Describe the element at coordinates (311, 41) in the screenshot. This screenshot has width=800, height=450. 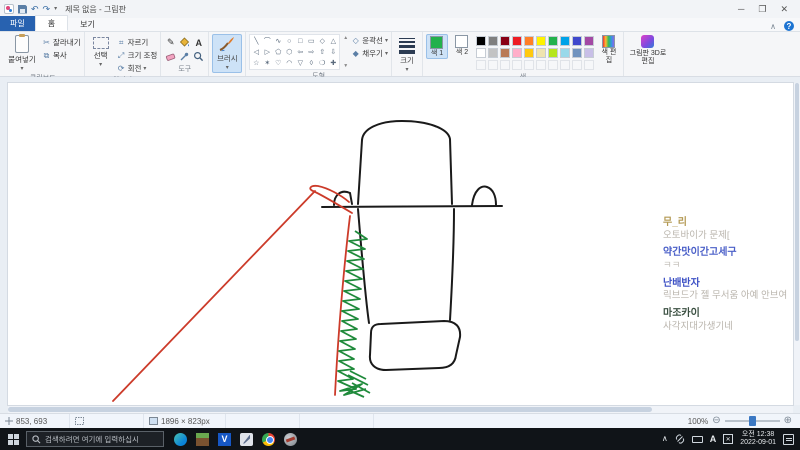
I see `shape-tool-icon: ▭` at that location.